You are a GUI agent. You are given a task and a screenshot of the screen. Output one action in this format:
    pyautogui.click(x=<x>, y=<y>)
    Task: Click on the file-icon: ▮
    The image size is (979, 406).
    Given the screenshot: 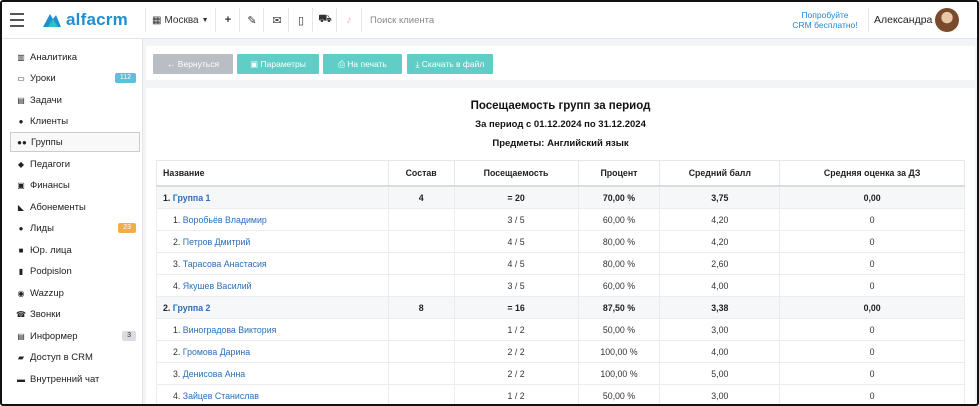 What is the action you would take?
    pyautogui.click(x=21, y=271)
    